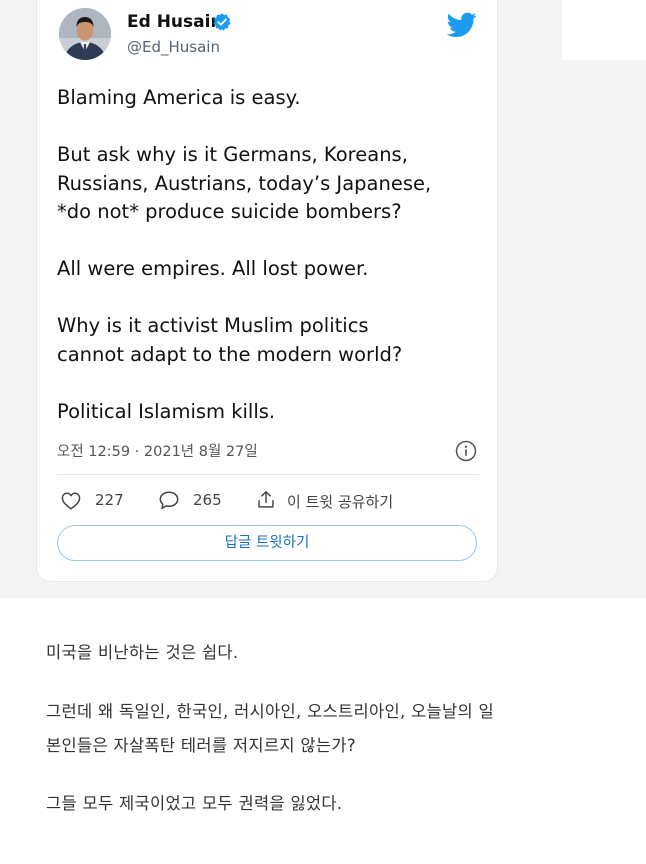 Image resolution: width=646 pixels, height=864 pixels. What do you see at coordinates (71, 501) in the screenshot?
I see `heart-icon` at bounding box center [71, 501].